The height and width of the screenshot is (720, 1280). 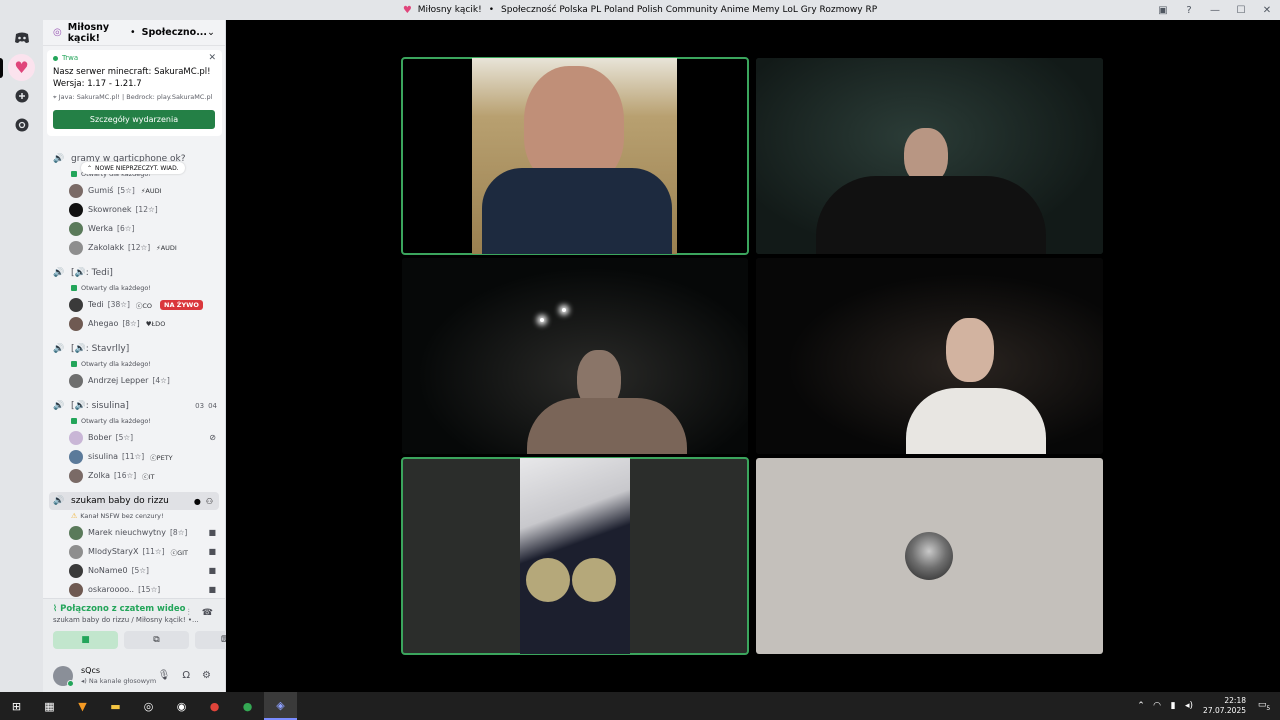 I want to click on taskbar-chrome-profile-icon: ●, so click(x=247, y=706).